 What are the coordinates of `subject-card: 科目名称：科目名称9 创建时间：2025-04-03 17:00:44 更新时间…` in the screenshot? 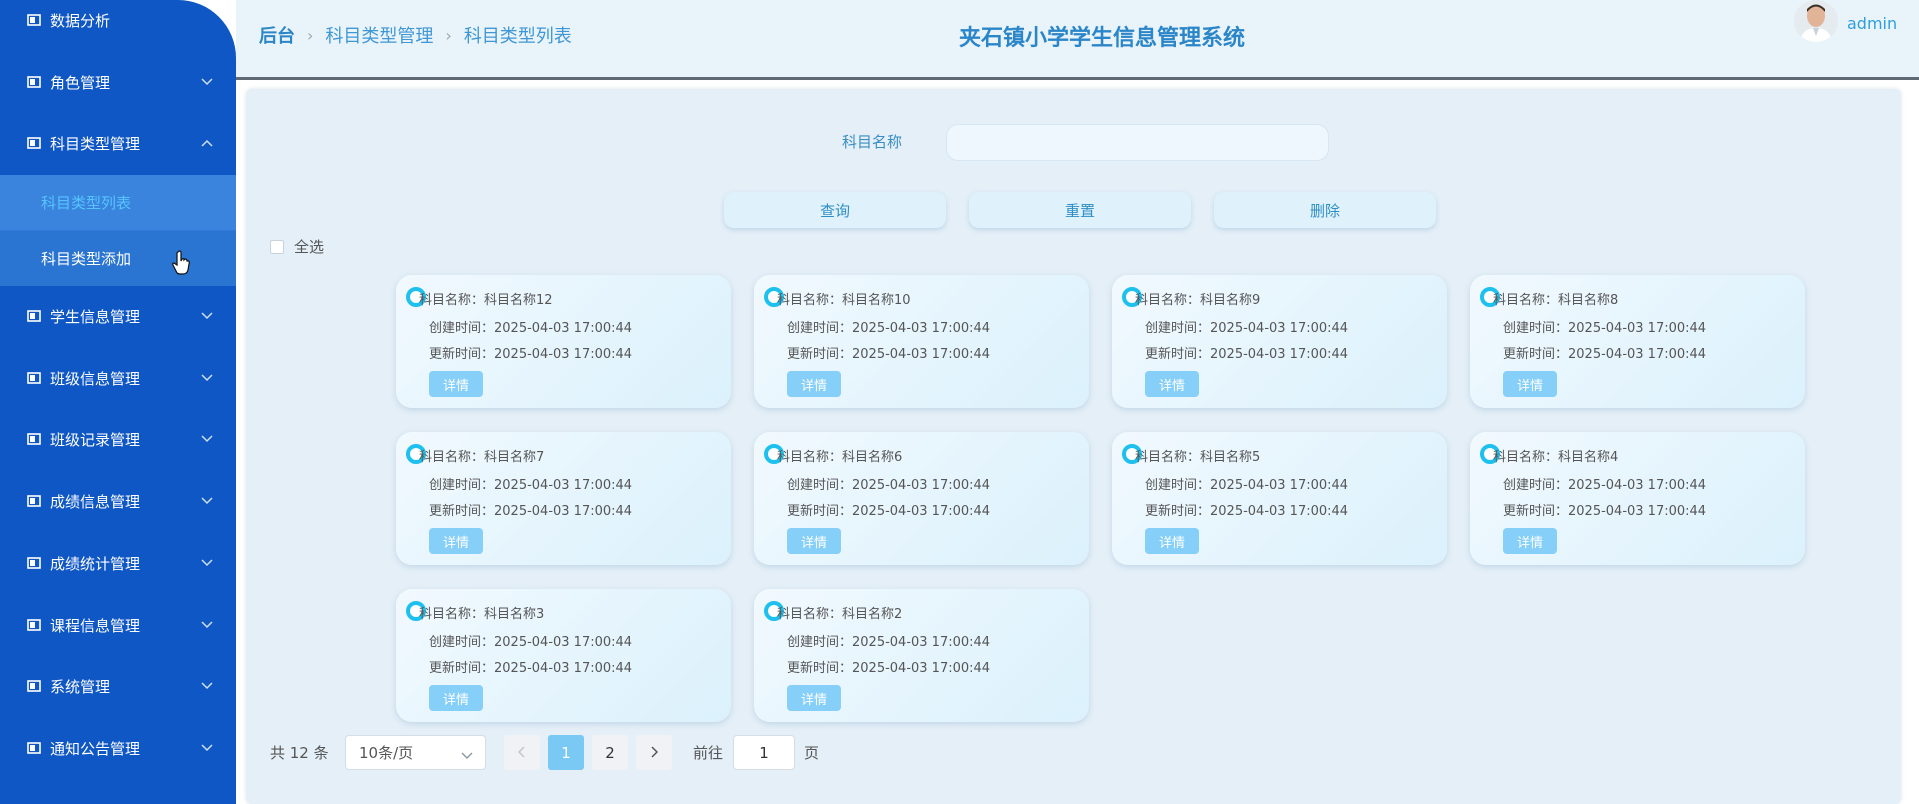 It's located at (1279, 341).